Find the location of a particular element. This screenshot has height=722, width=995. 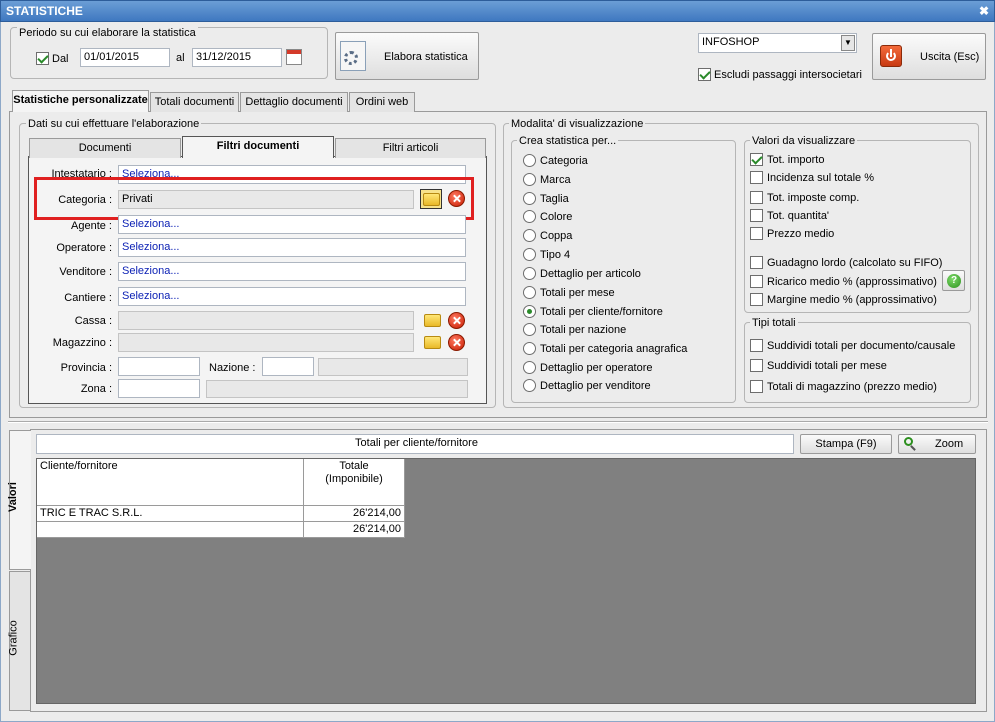

subtab-filtri-articoli: Filtri articoli is located at coordinates (410, 148).